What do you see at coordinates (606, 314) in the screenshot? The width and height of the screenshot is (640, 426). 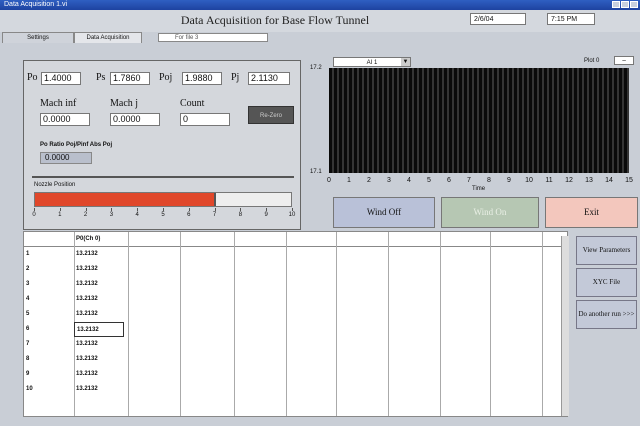 I see `do-another-run-button: Do another run >>>` at bounding box center [606, 314].